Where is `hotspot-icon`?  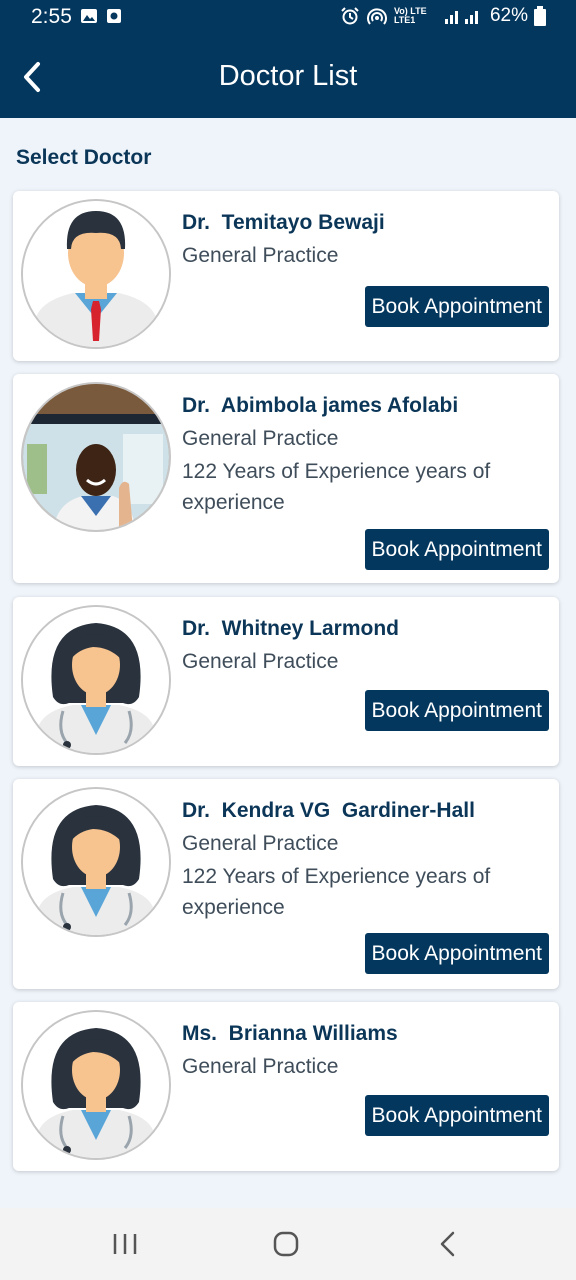
hotspot-icon is located at coordinates (377, 16).